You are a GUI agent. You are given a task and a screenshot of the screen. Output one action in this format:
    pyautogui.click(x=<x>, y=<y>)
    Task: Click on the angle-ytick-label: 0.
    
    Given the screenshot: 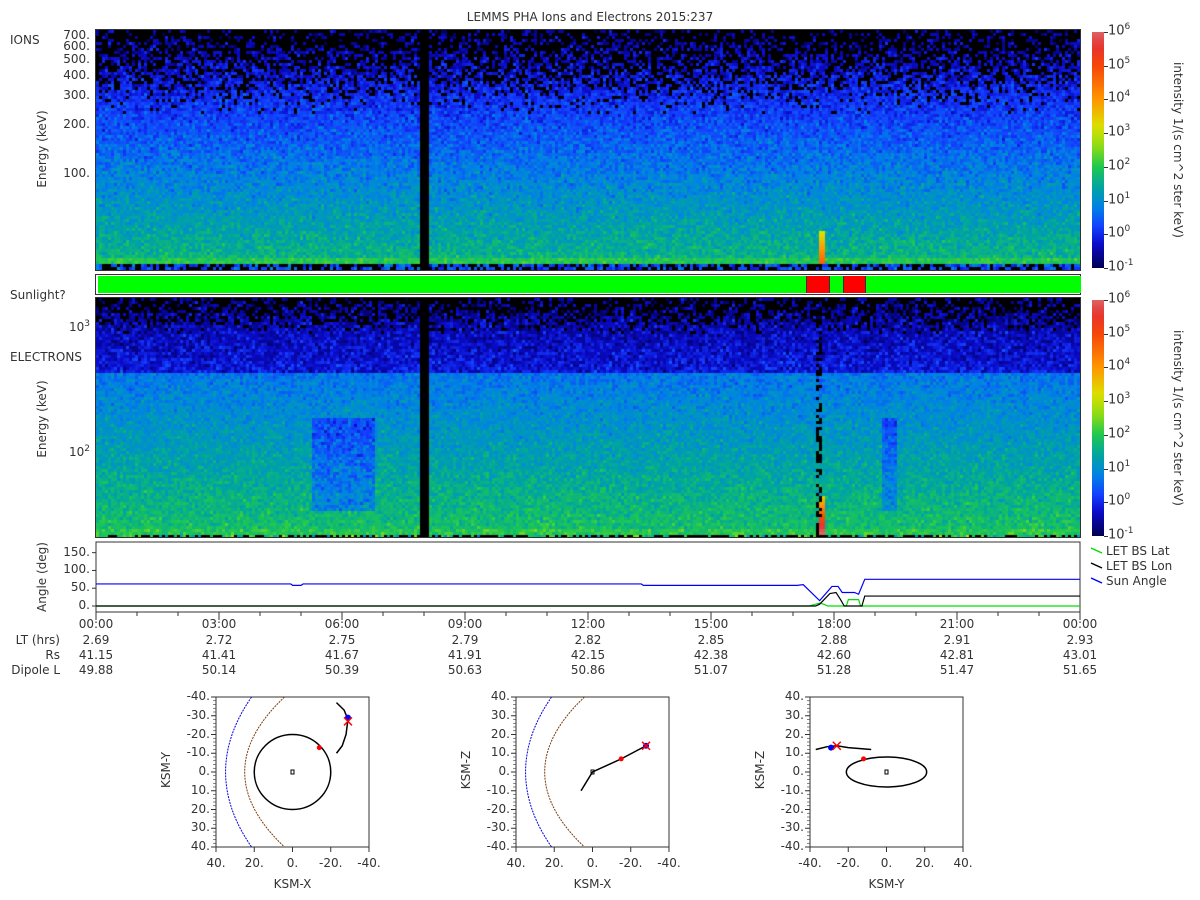 What is the action you would take?
    pyautogui.click(x=84, y=605)
    